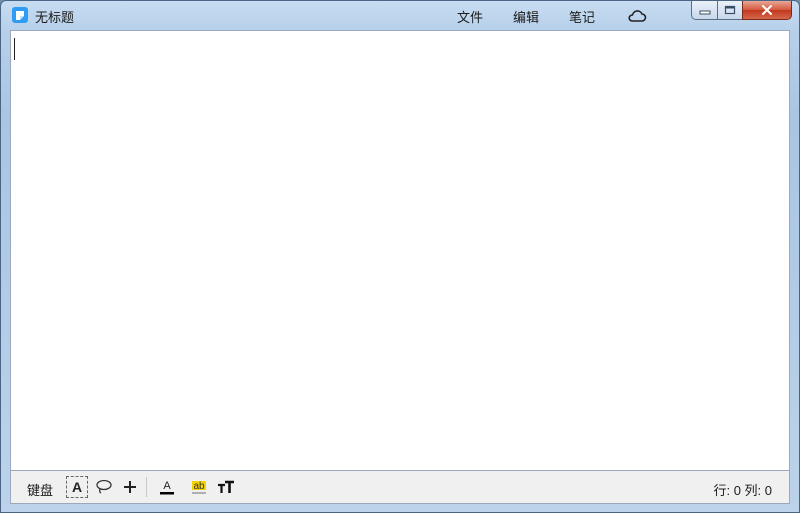 Image resolution: width=800 pixels, height=513 pixels. What do you see at coordinates (742, 490) in the screenshot?
I see `cursor-position-status: 行: 0 列: 0` at bounding box center [742, 490].